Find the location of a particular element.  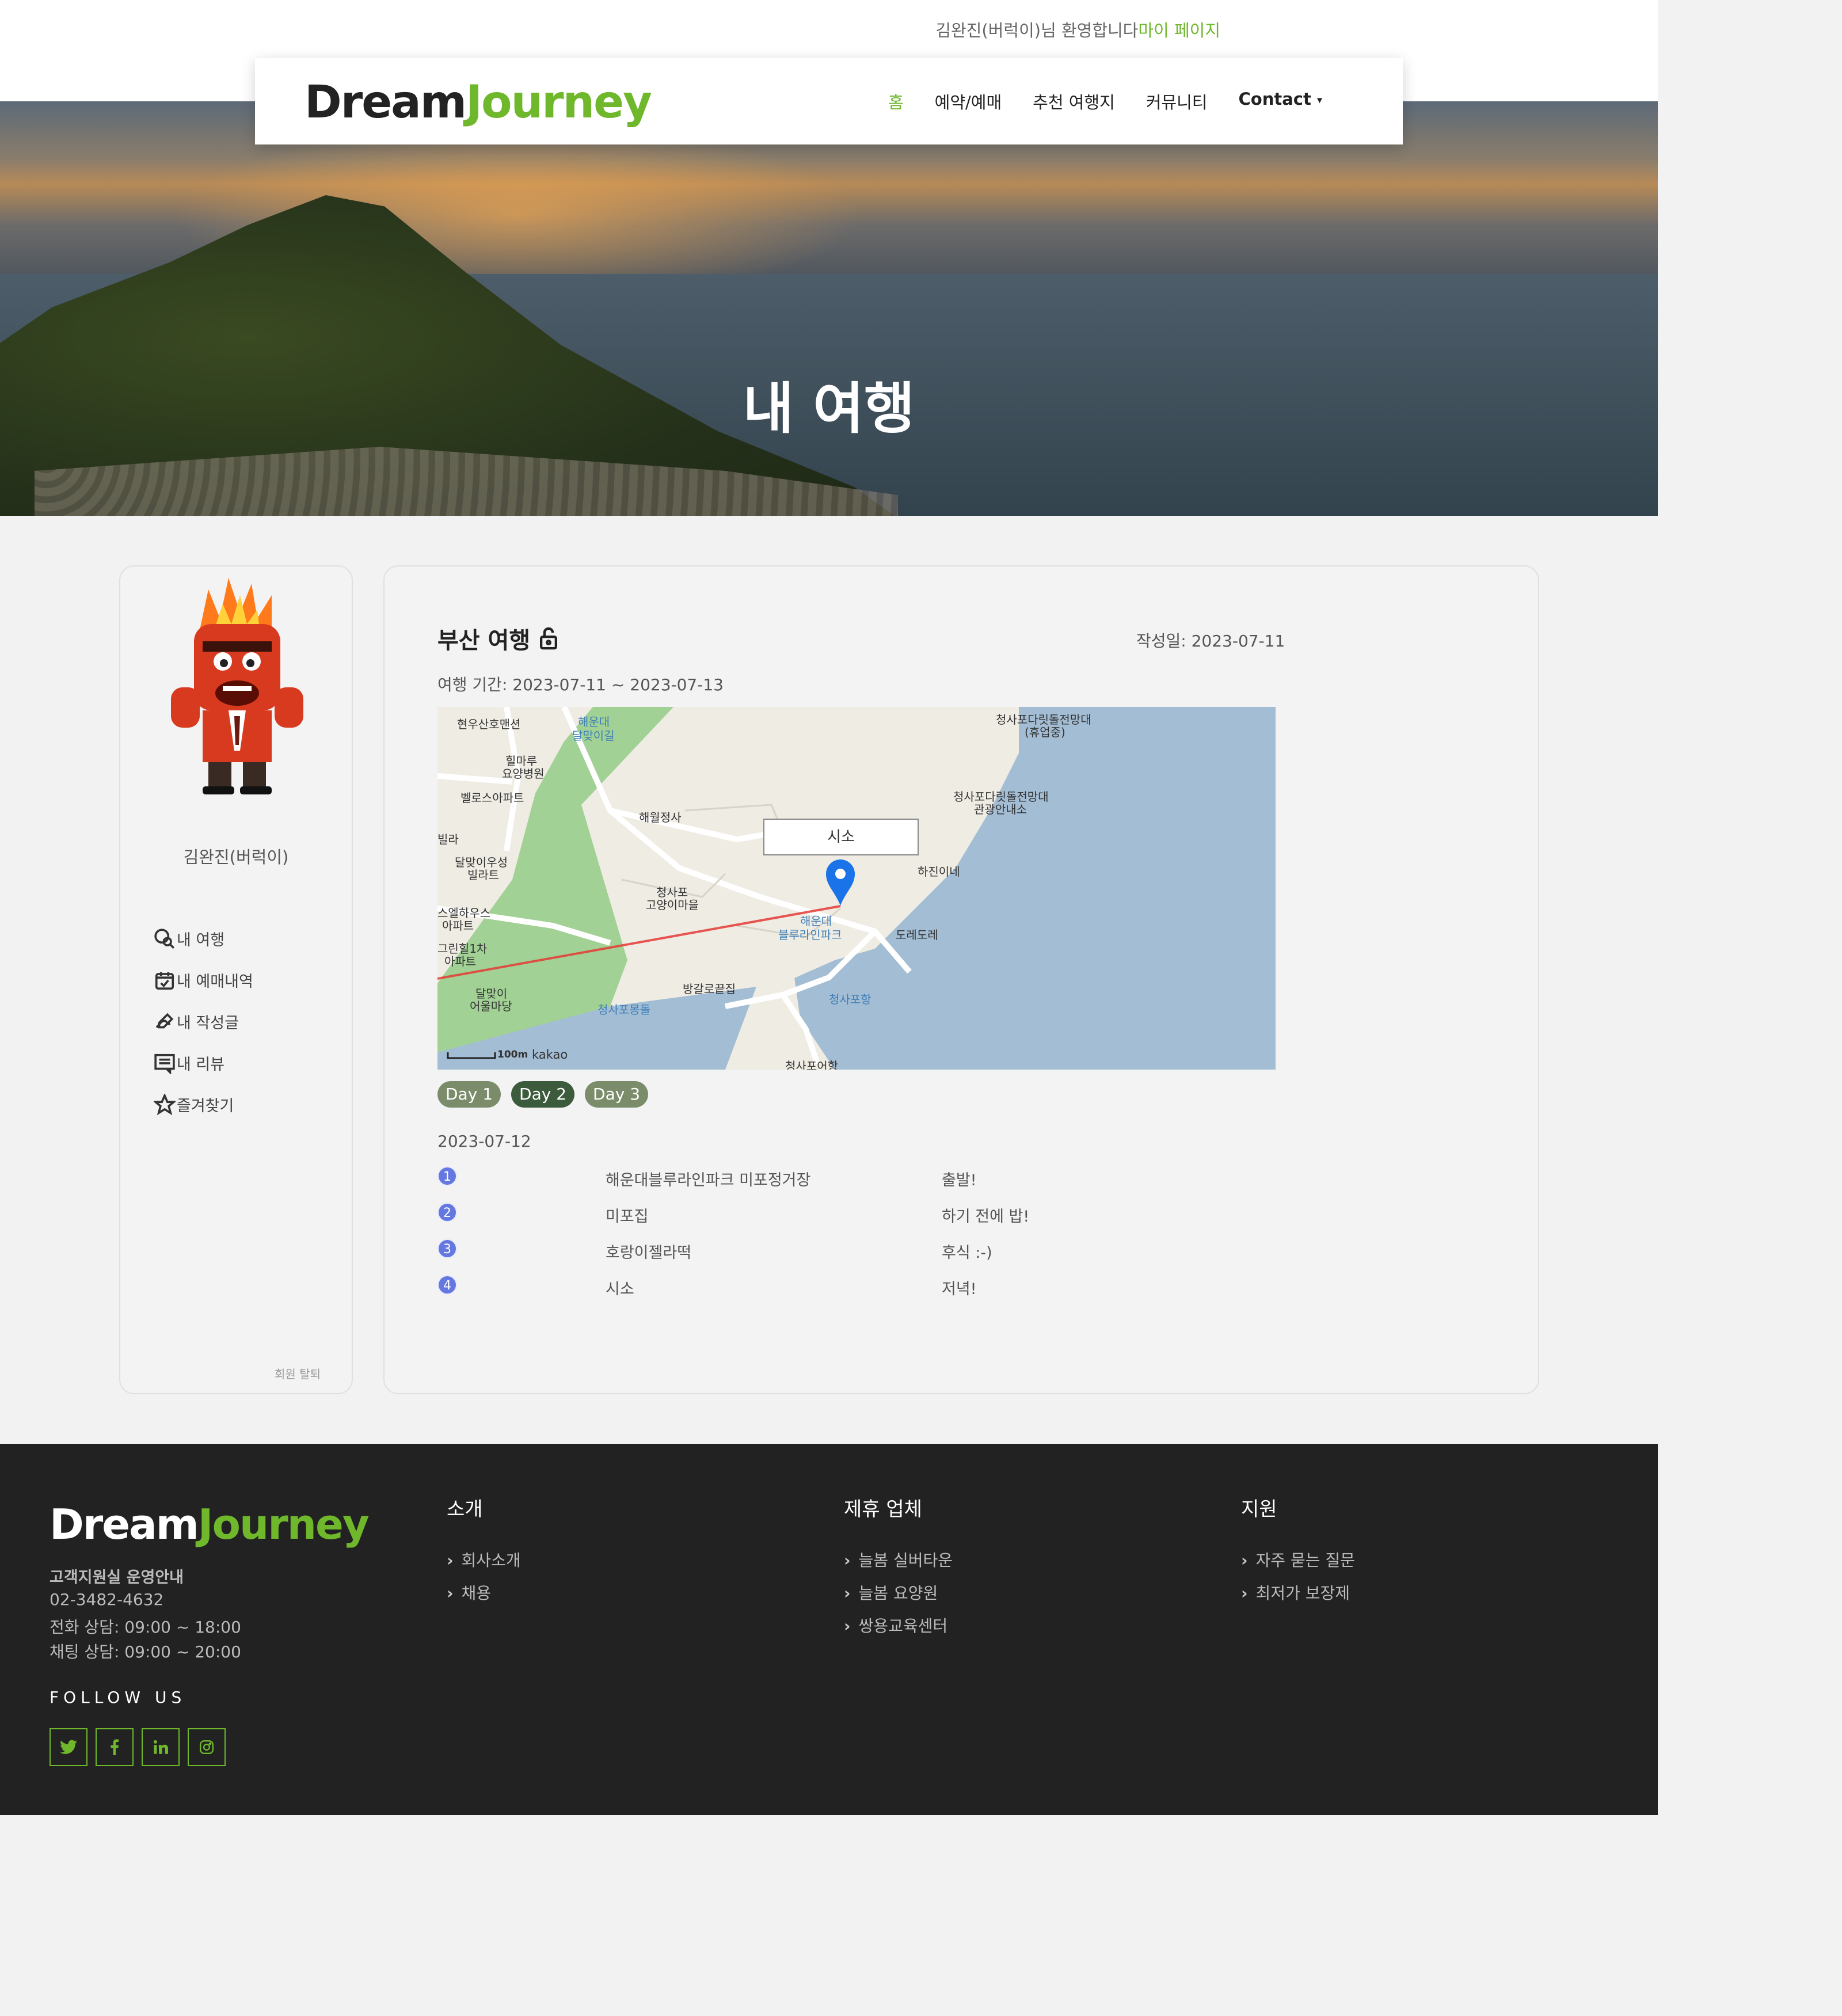

footer-link: 자주 묻는 질문 is located at coordinates (1298, 1564).